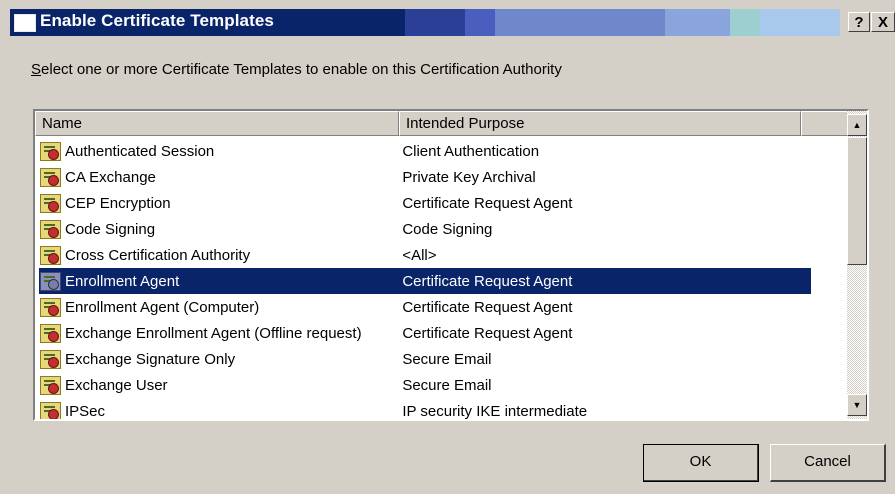 The height and width of the screenshot is (494, 895). I want to click on close-button: X, so click(883, 22).